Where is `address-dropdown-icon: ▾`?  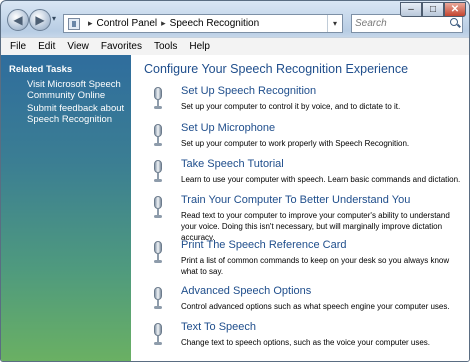 address-dropdown-icon: ▾ is located at coordinates (334, 23).